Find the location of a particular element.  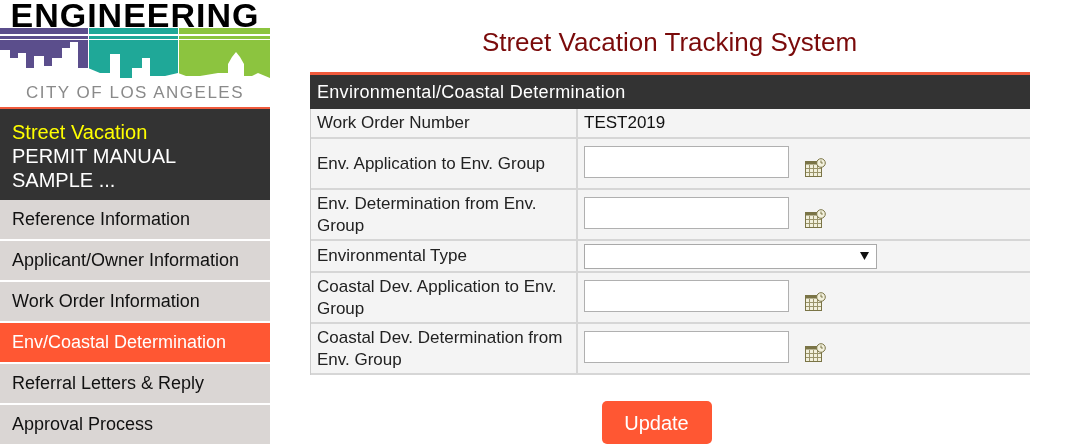

dropdown-arrow-icon is located at coordinates (864, 256).